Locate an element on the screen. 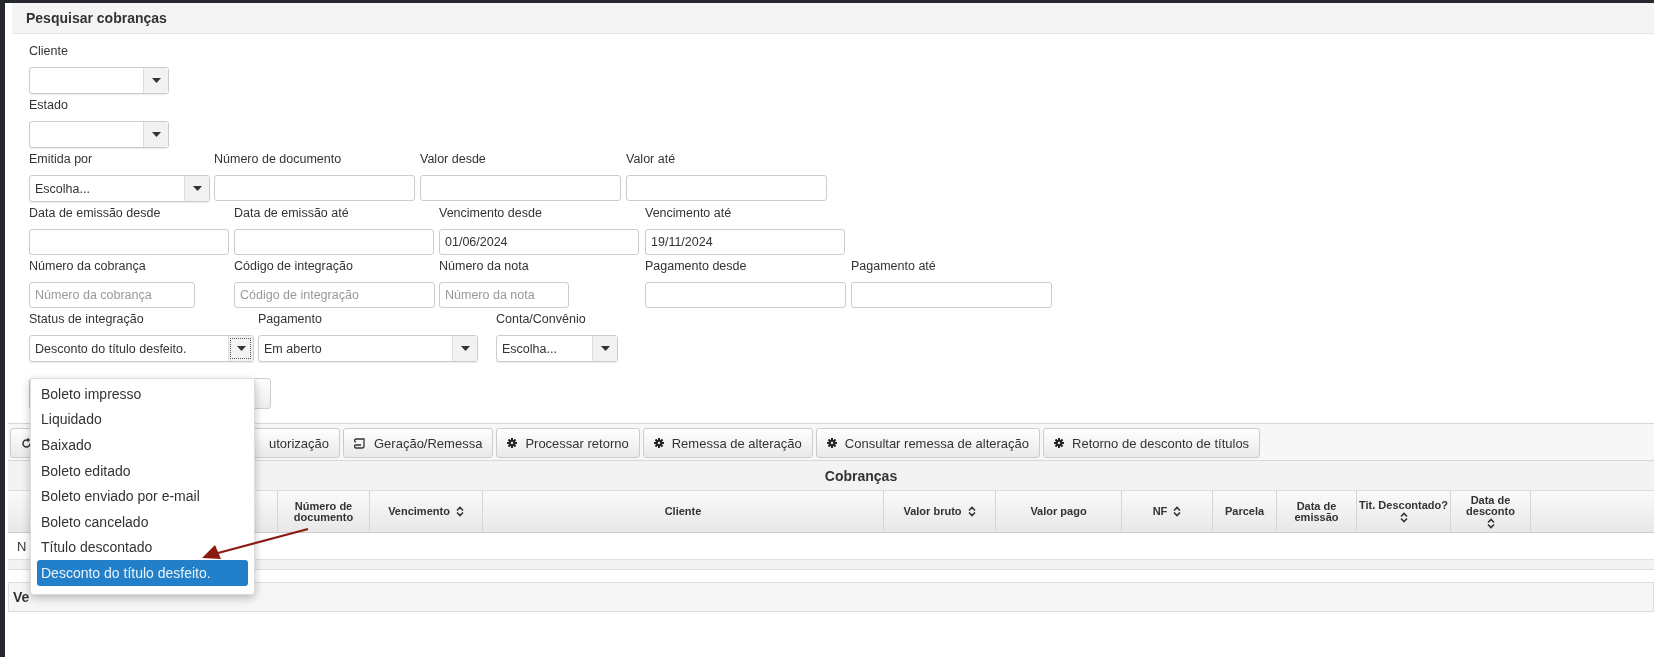 The height and width of the screenshot is (657, 1654). field-label: Valor desde is located at coordinates (453, 159).